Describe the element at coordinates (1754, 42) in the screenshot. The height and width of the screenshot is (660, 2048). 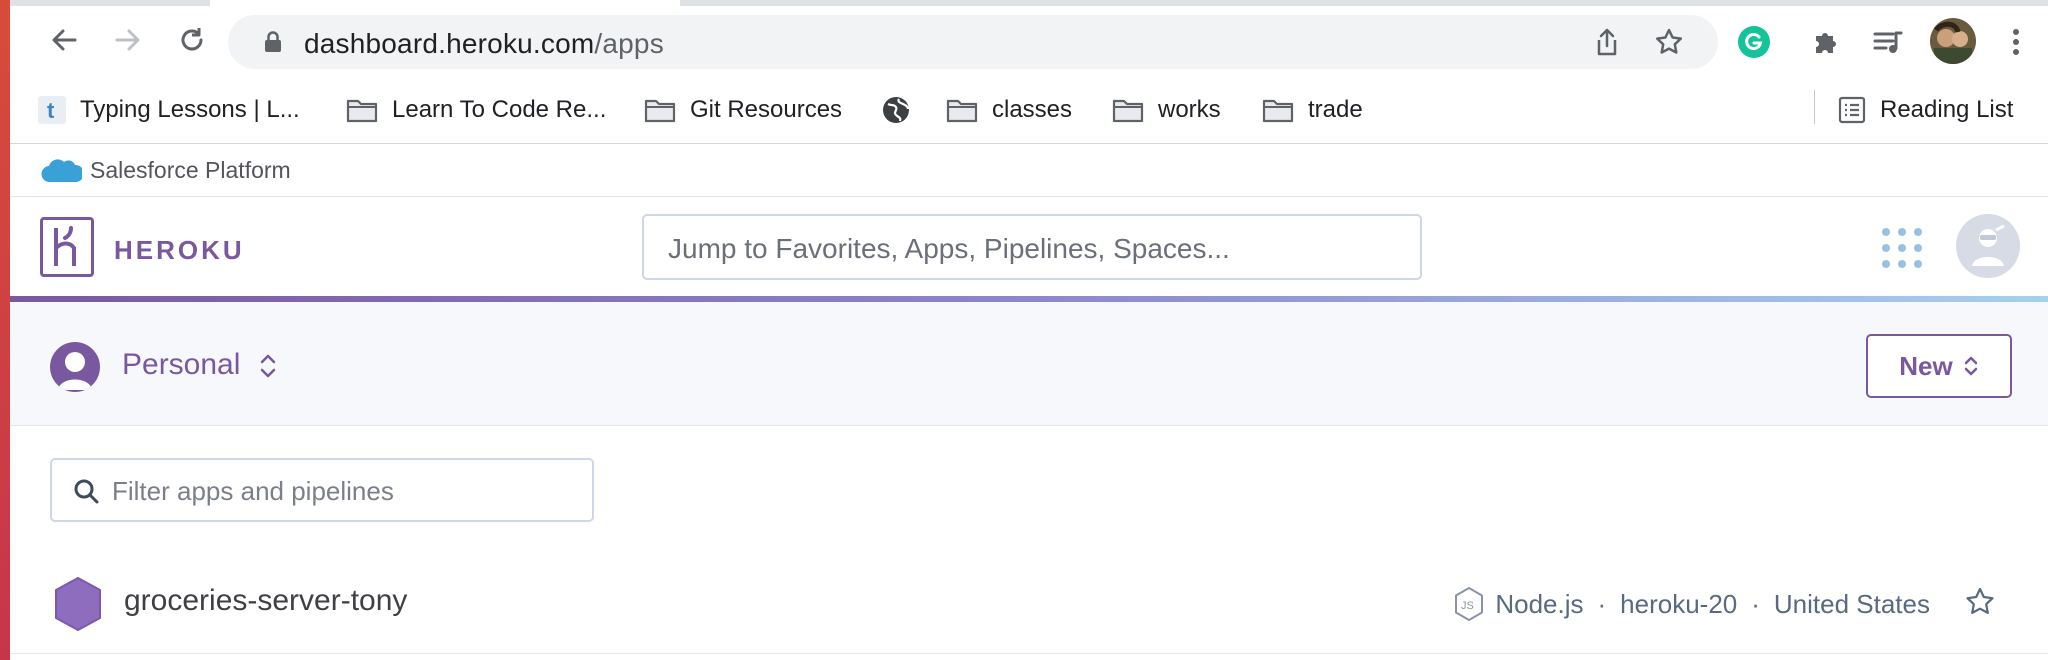
I see `grammarly-icon` at that location.